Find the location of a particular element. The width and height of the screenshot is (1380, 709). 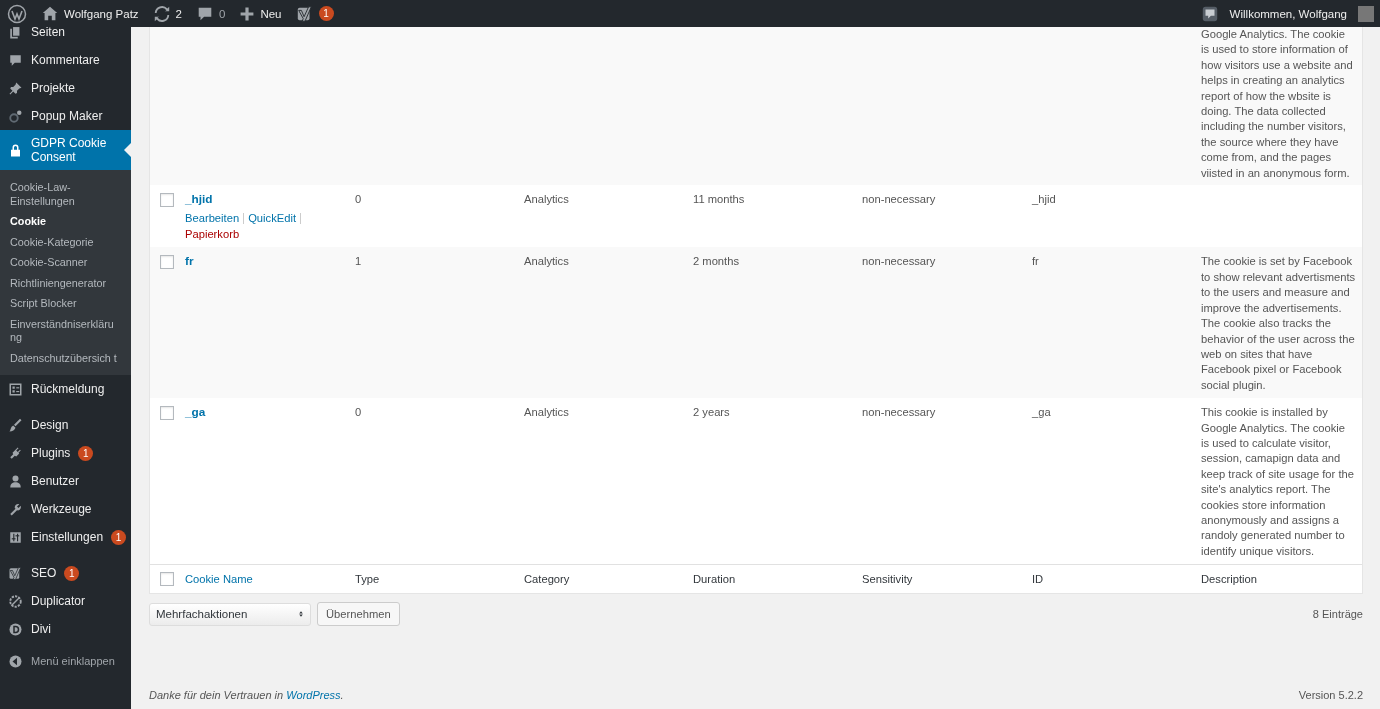

left-arrow-circle-icon is located at coordinates (15, 661).